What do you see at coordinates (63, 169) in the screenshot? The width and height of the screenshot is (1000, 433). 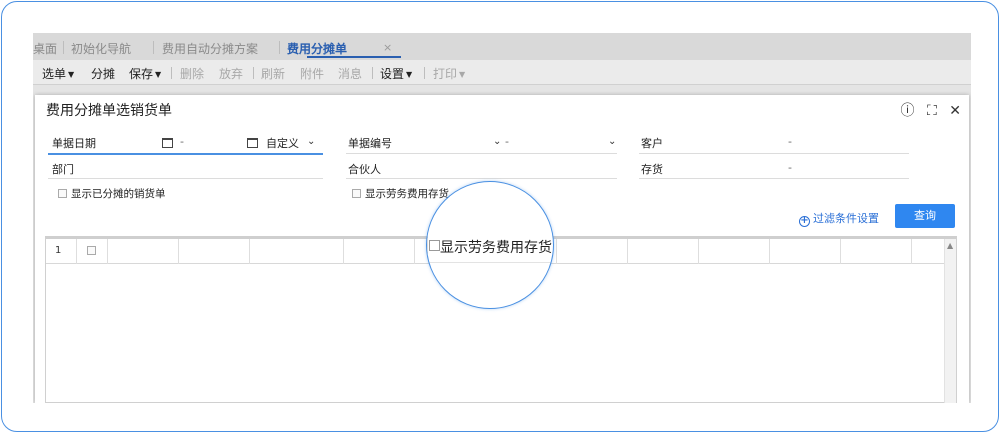 I see `dept-label: 部门` at bounding box center [63, 169].